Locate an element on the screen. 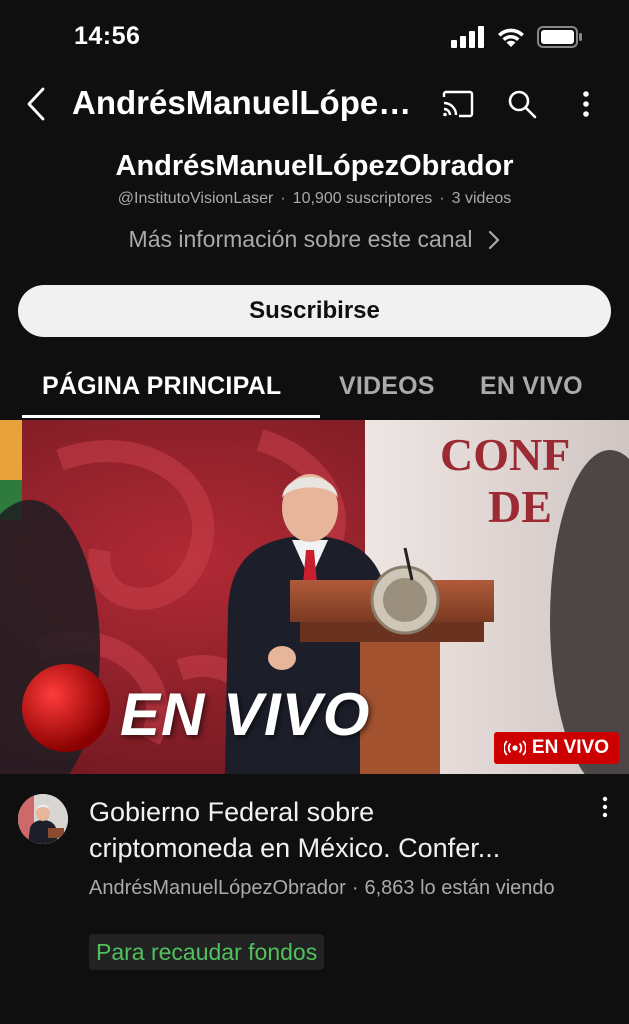 The width and height of the screenshot is (629, 1024). fundraiser-chip: Para recaudar fondos is located at coordinates (207, 952).